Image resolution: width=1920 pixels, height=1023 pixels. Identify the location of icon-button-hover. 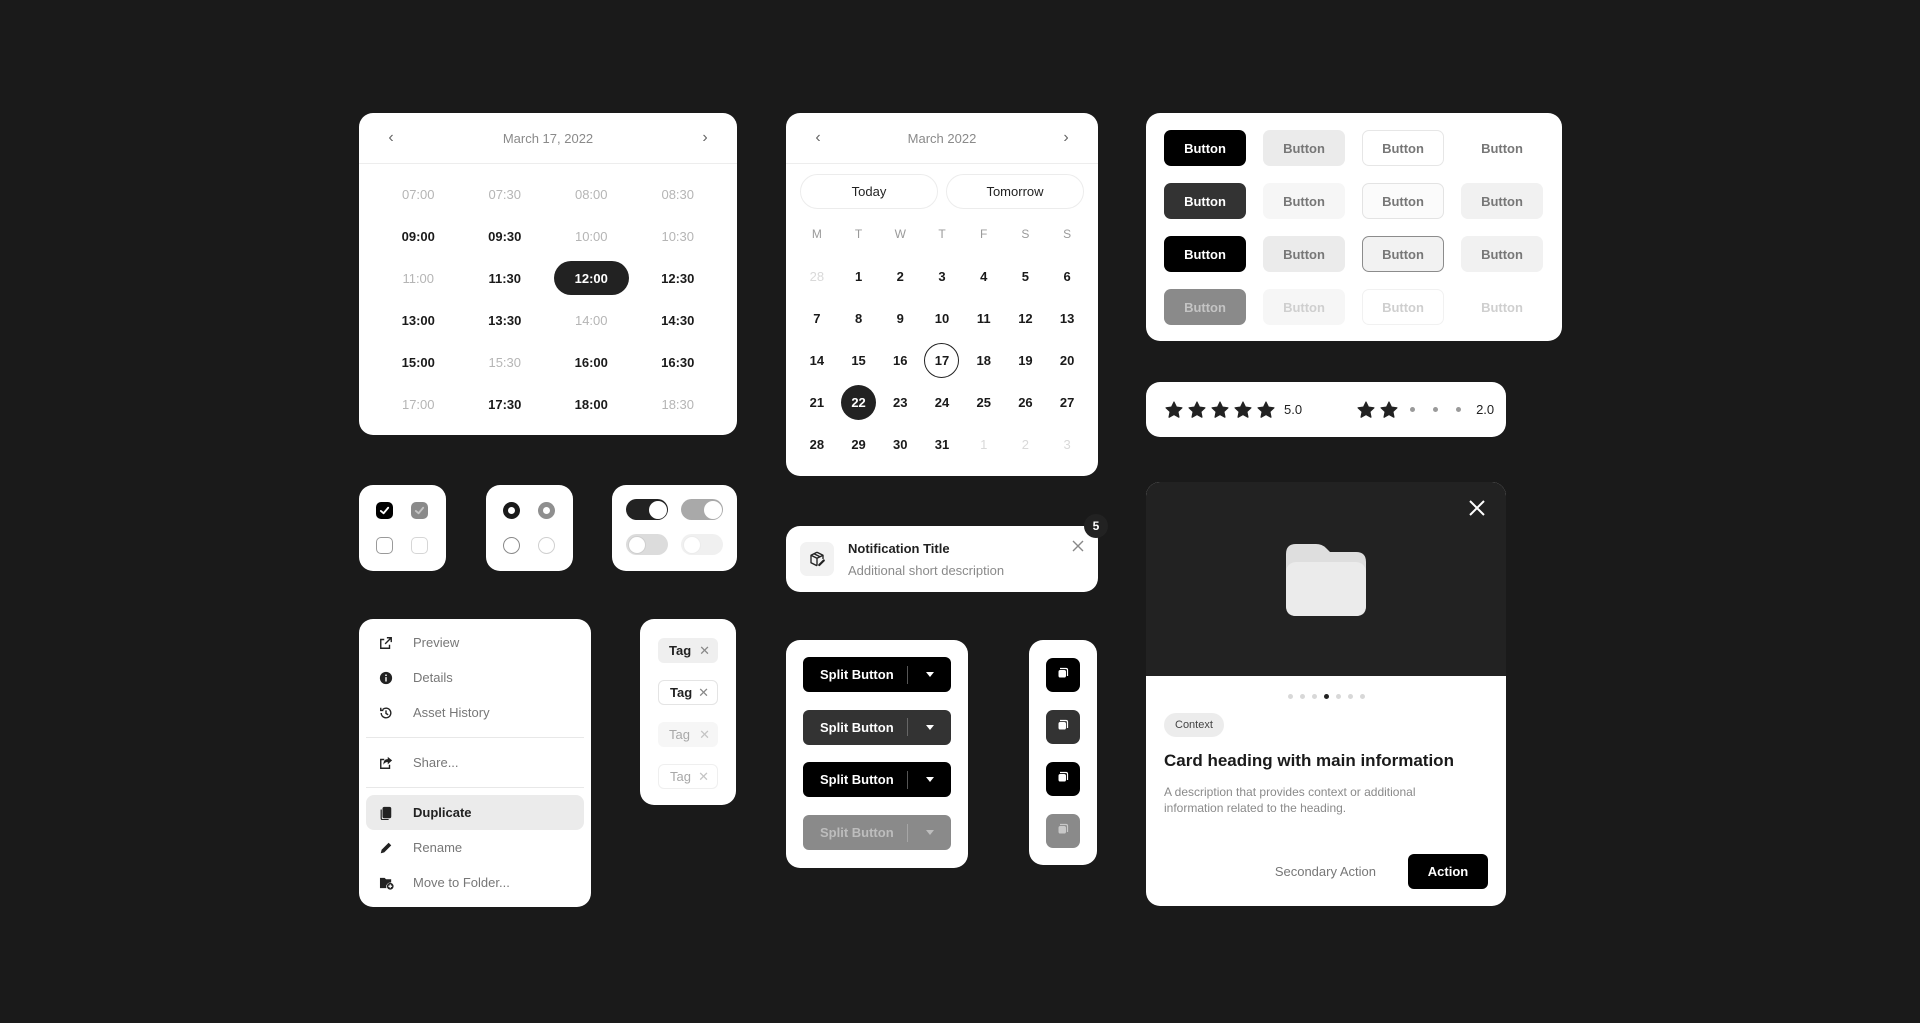
(1063, 727).